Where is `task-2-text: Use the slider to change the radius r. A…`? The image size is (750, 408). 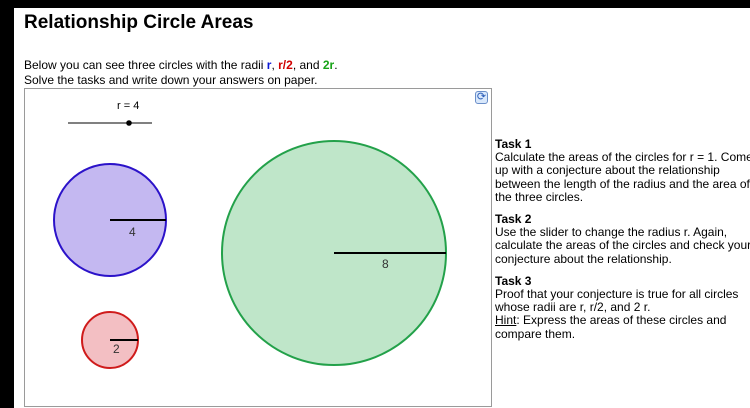 task-2-text: Use the slider to change the radius r. A… is located at coordinates (622, 245).